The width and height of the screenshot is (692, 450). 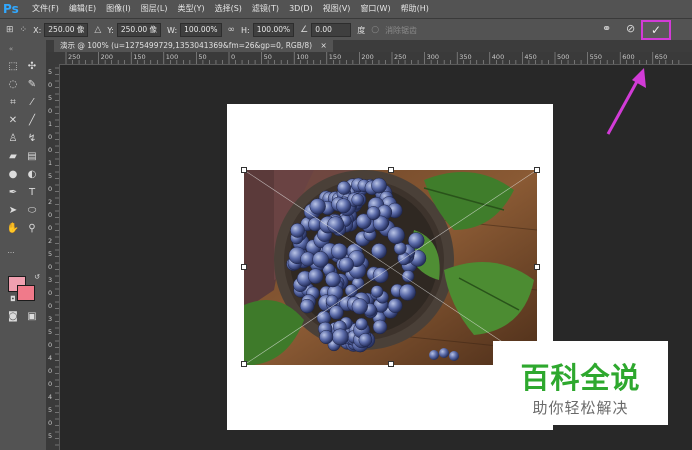 What do you see at coordinates (13, 317) in the screenshot?
I see `quick-mask-icon: ◙` at bounding box center [13, 317].